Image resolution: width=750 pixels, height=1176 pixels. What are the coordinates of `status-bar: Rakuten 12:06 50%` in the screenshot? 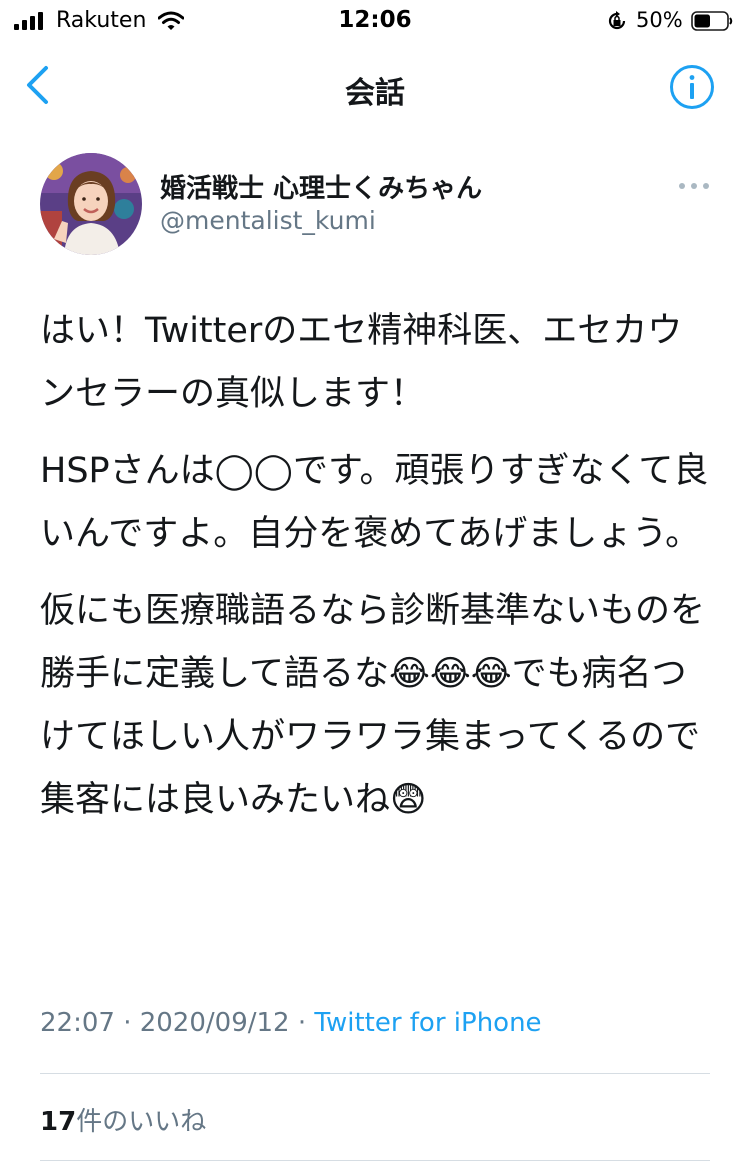 It's located at (375, 22).